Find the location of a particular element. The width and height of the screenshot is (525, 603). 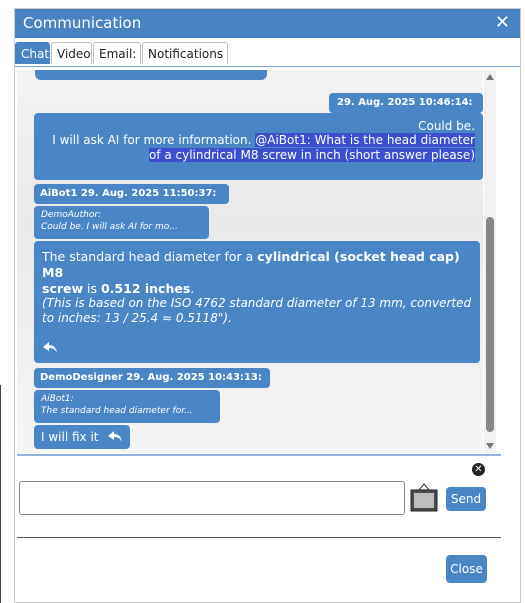

designer-message-author-time: DemoDesigner 29. Aug. 2025 10:43:13: is located at coordinates (151, 377).